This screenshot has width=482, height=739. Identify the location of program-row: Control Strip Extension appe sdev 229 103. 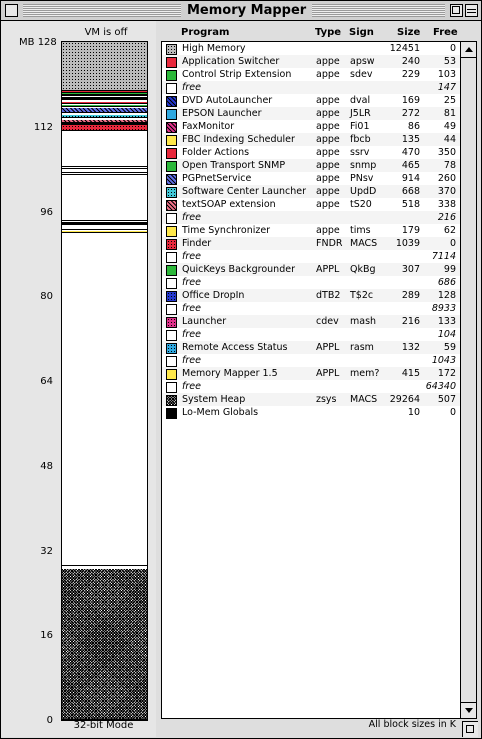
(311, 74).